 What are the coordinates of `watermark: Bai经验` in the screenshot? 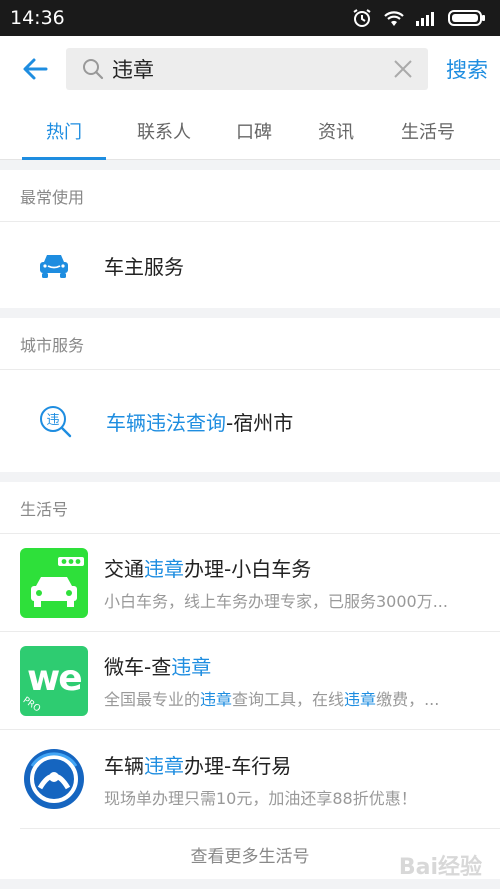 It's located at (440, 867).